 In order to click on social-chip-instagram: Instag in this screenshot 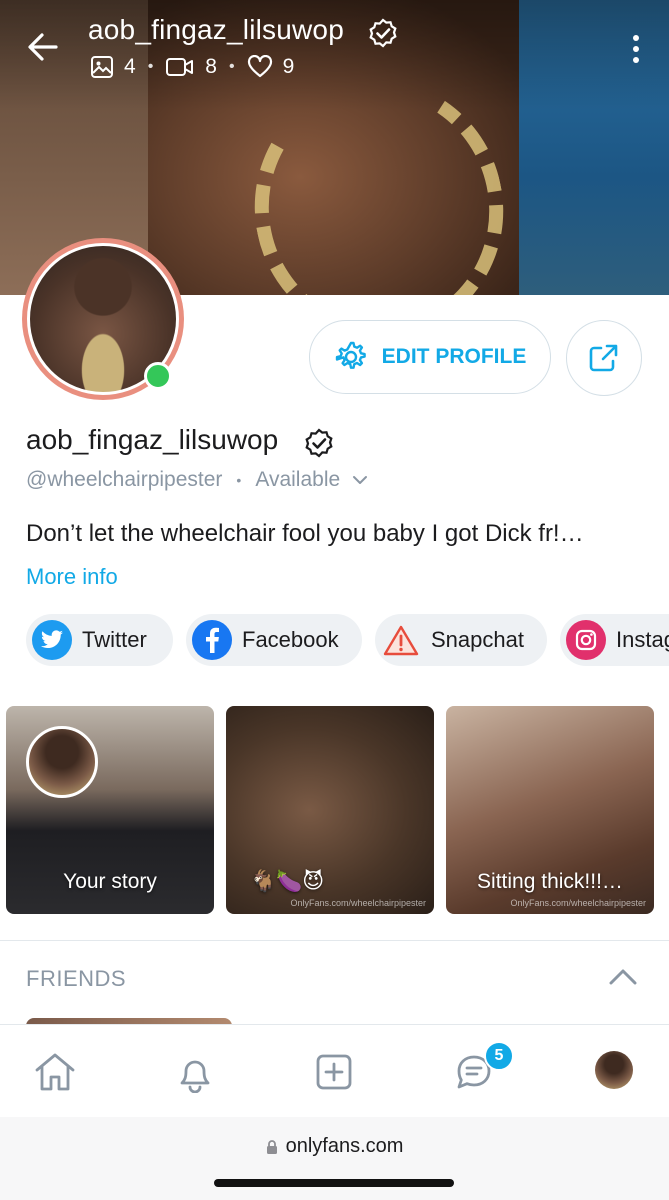, I will do `click(614, 640)`.